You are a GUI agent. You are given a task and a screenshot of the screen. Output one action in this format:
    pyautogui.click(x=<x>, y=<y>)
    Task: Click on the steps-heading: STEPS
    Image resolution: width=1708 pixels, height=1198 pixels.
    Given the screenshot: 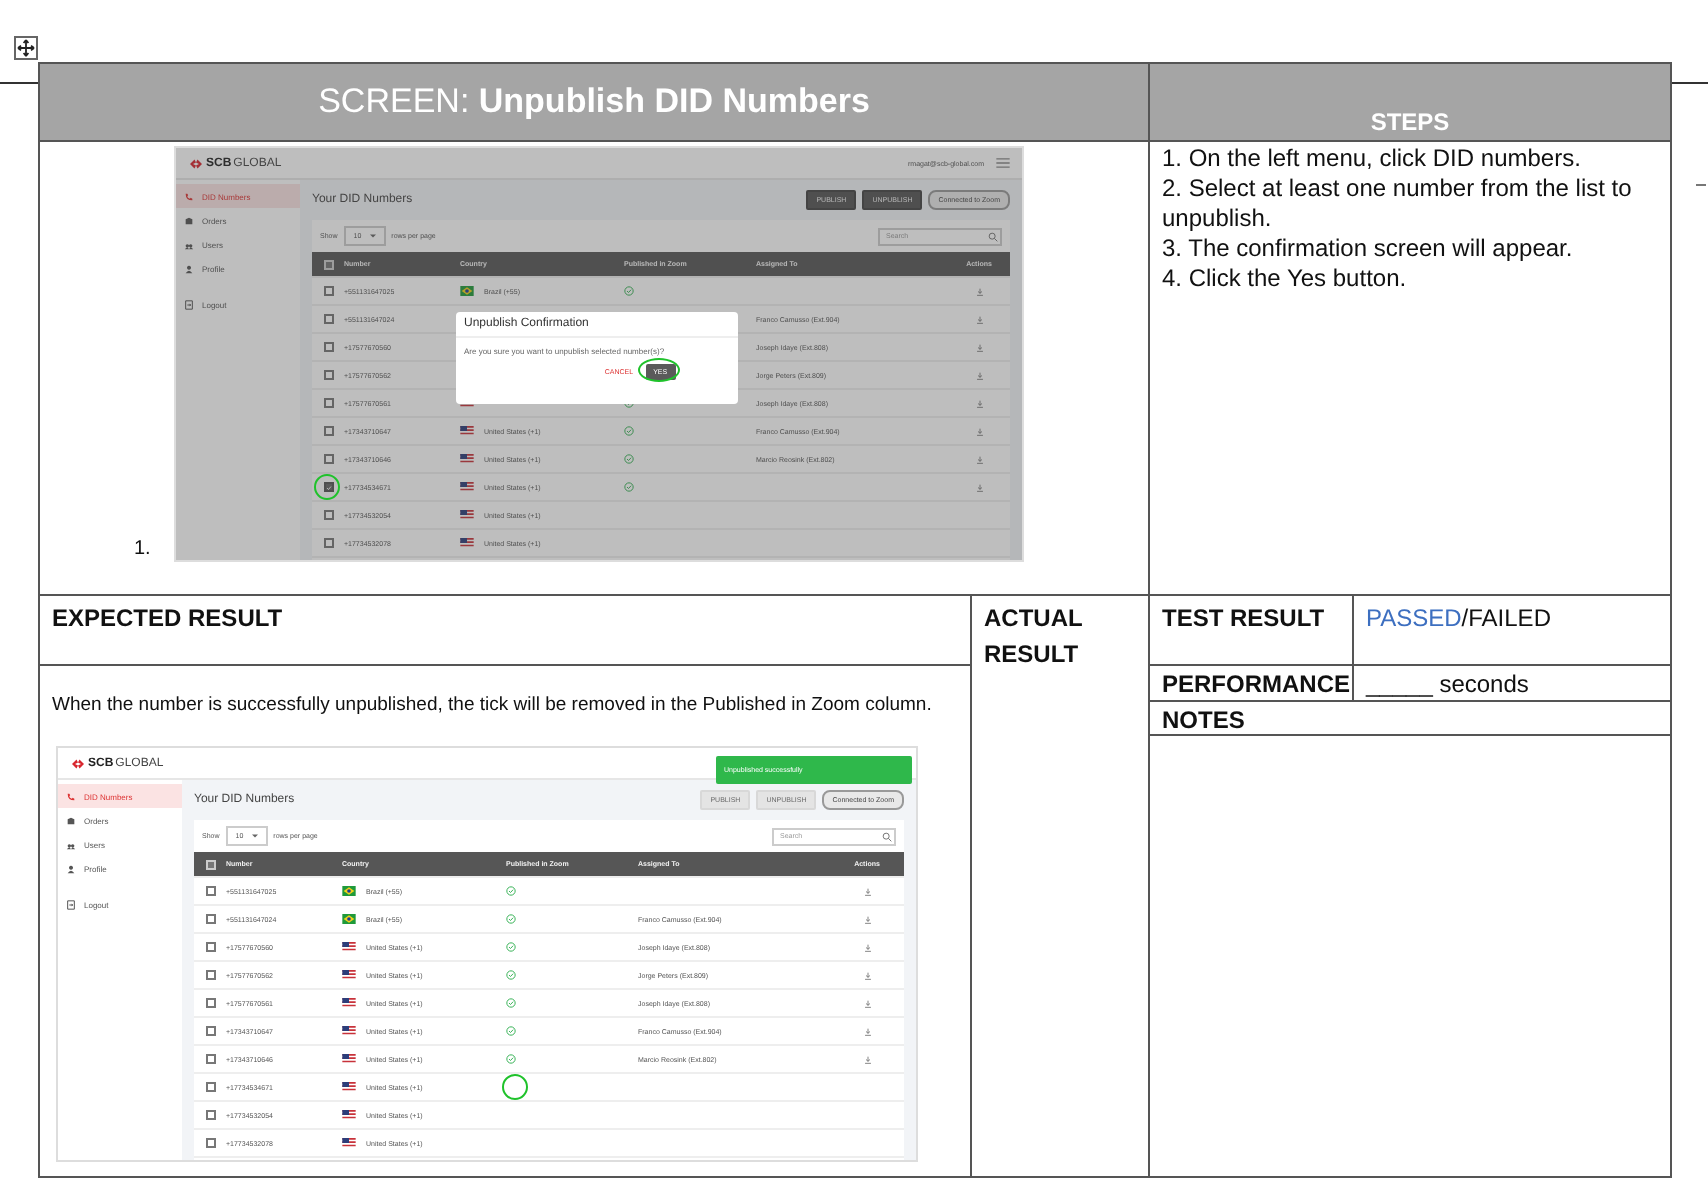 What is the action you would take?
    pyautogui.click(x=1410, y=122)
    